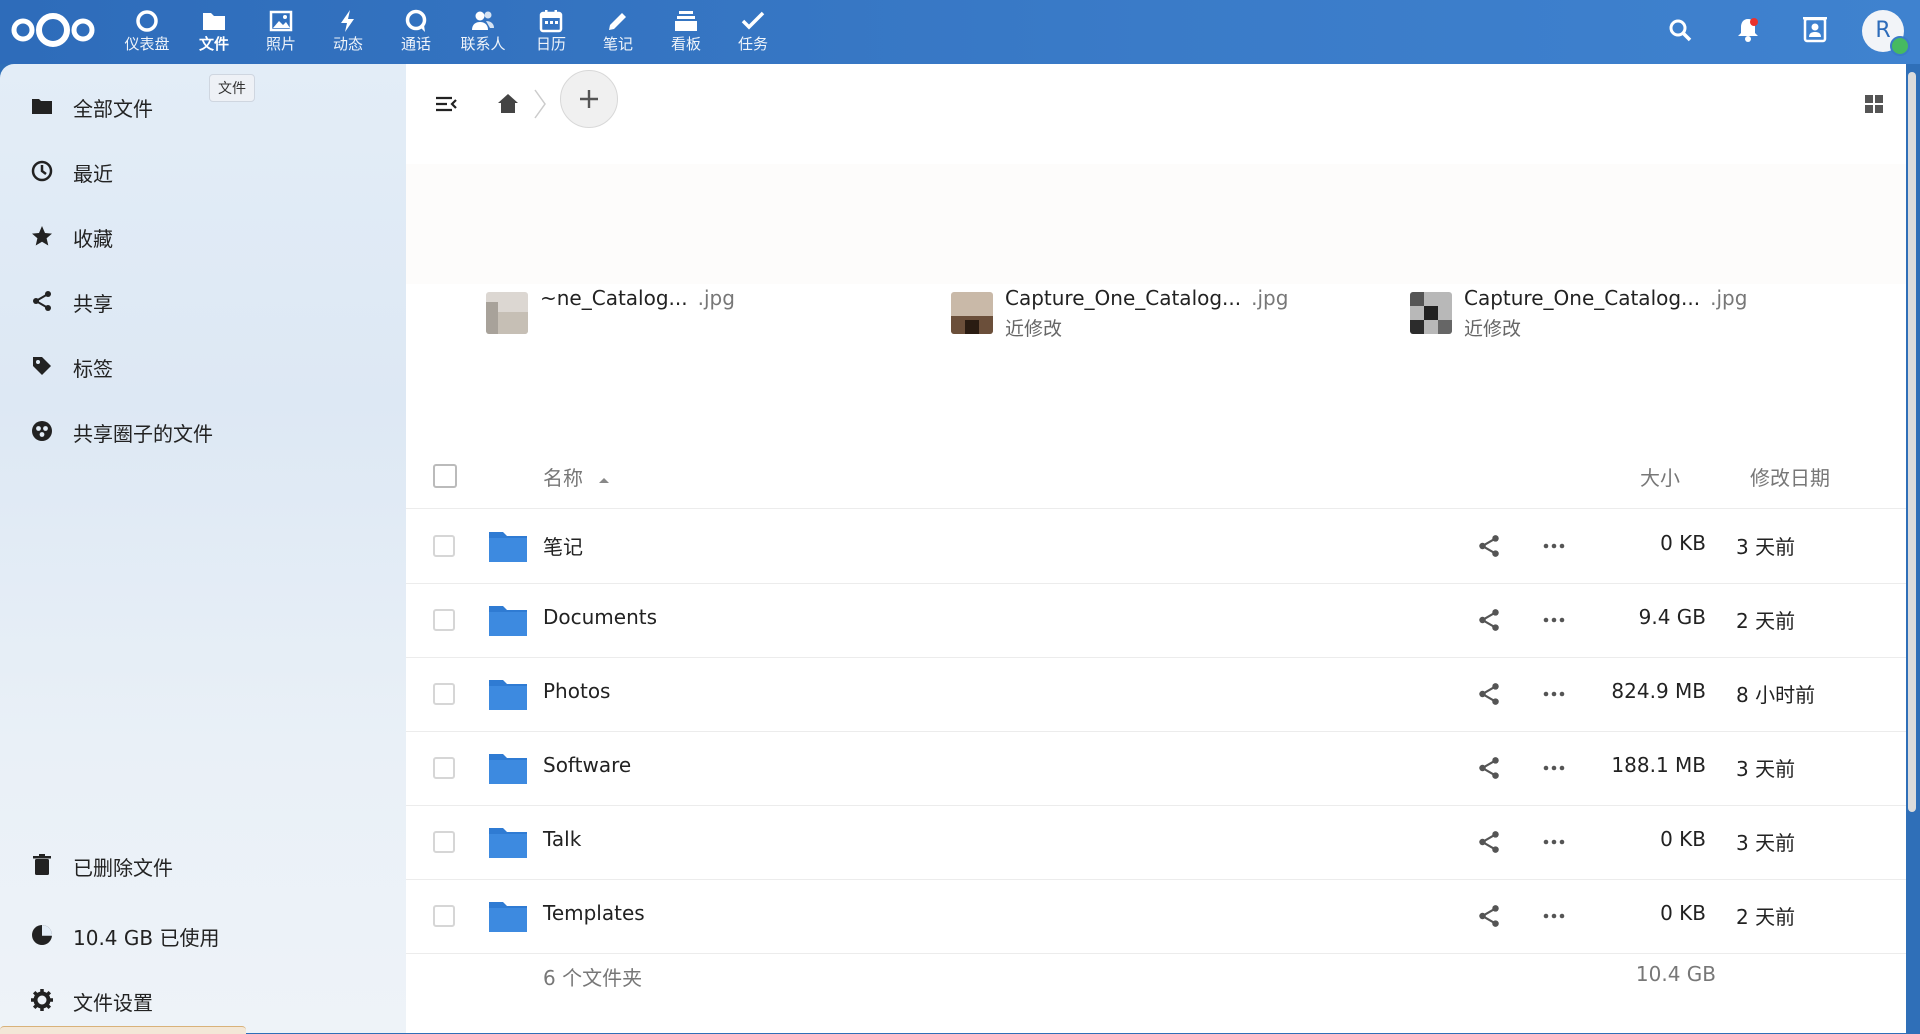  I want to click on toggle-sidebar-icon, so click(446, 104).